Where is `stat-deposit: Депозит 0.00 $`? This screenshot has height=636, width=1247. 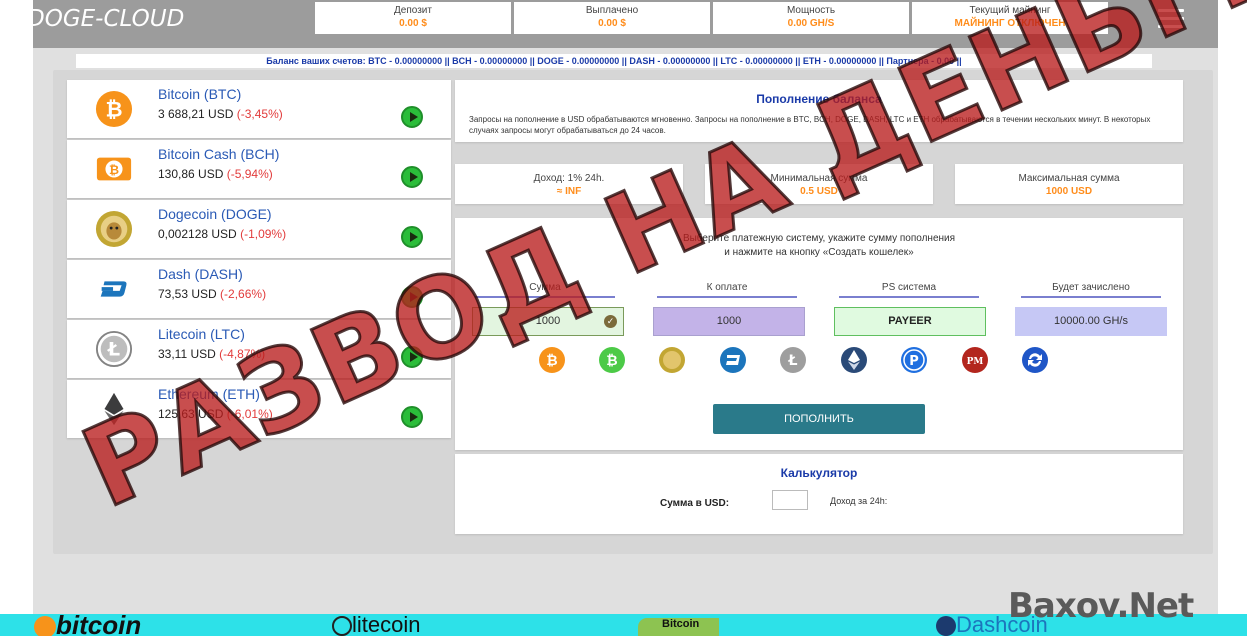
stat-deposit: Депозит 0.00 $ is located at coordinates (413, 18).